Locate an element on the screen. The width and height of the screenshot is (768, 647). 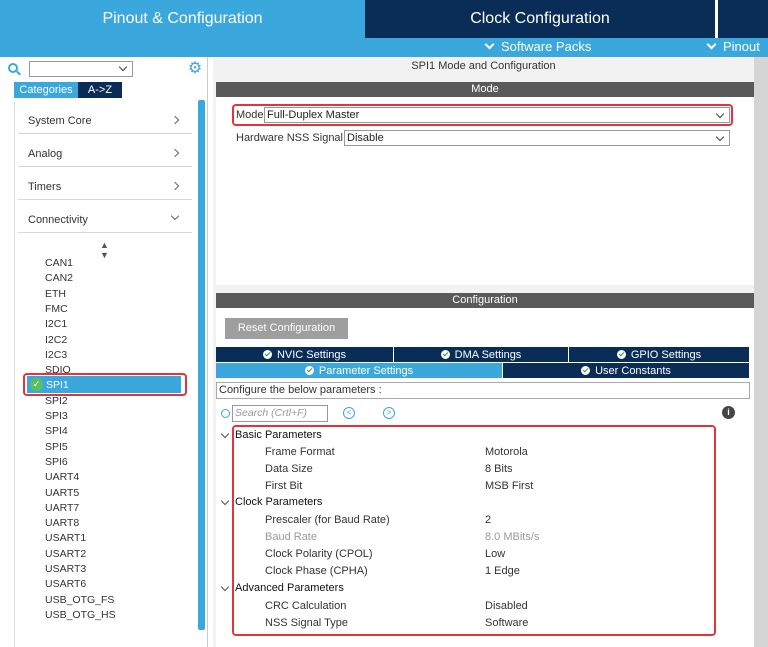
peripheral-item-spi3: SPI3 is located at coordinates (56, 416).